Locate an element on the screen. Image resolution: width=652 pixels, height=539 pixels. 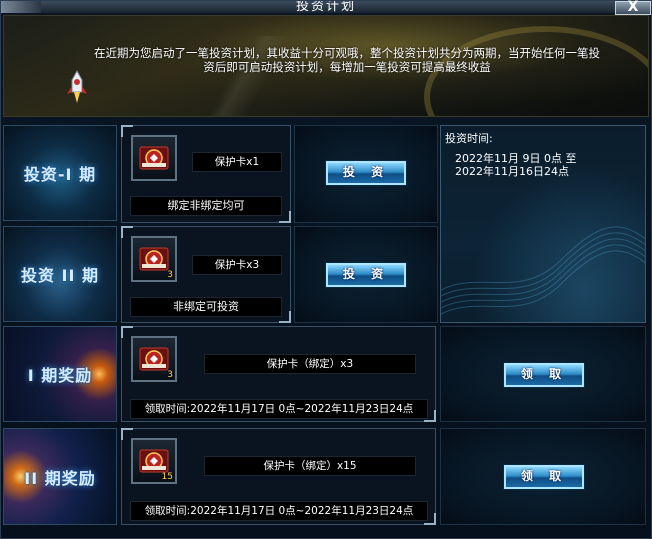
section-label: II 期奖励 is located at coordinates (60, 478).